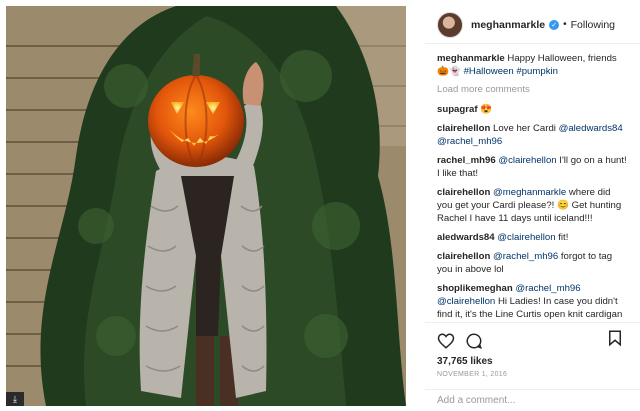  I want to click on comment-item: supagraf 😍, so click(532, 109).